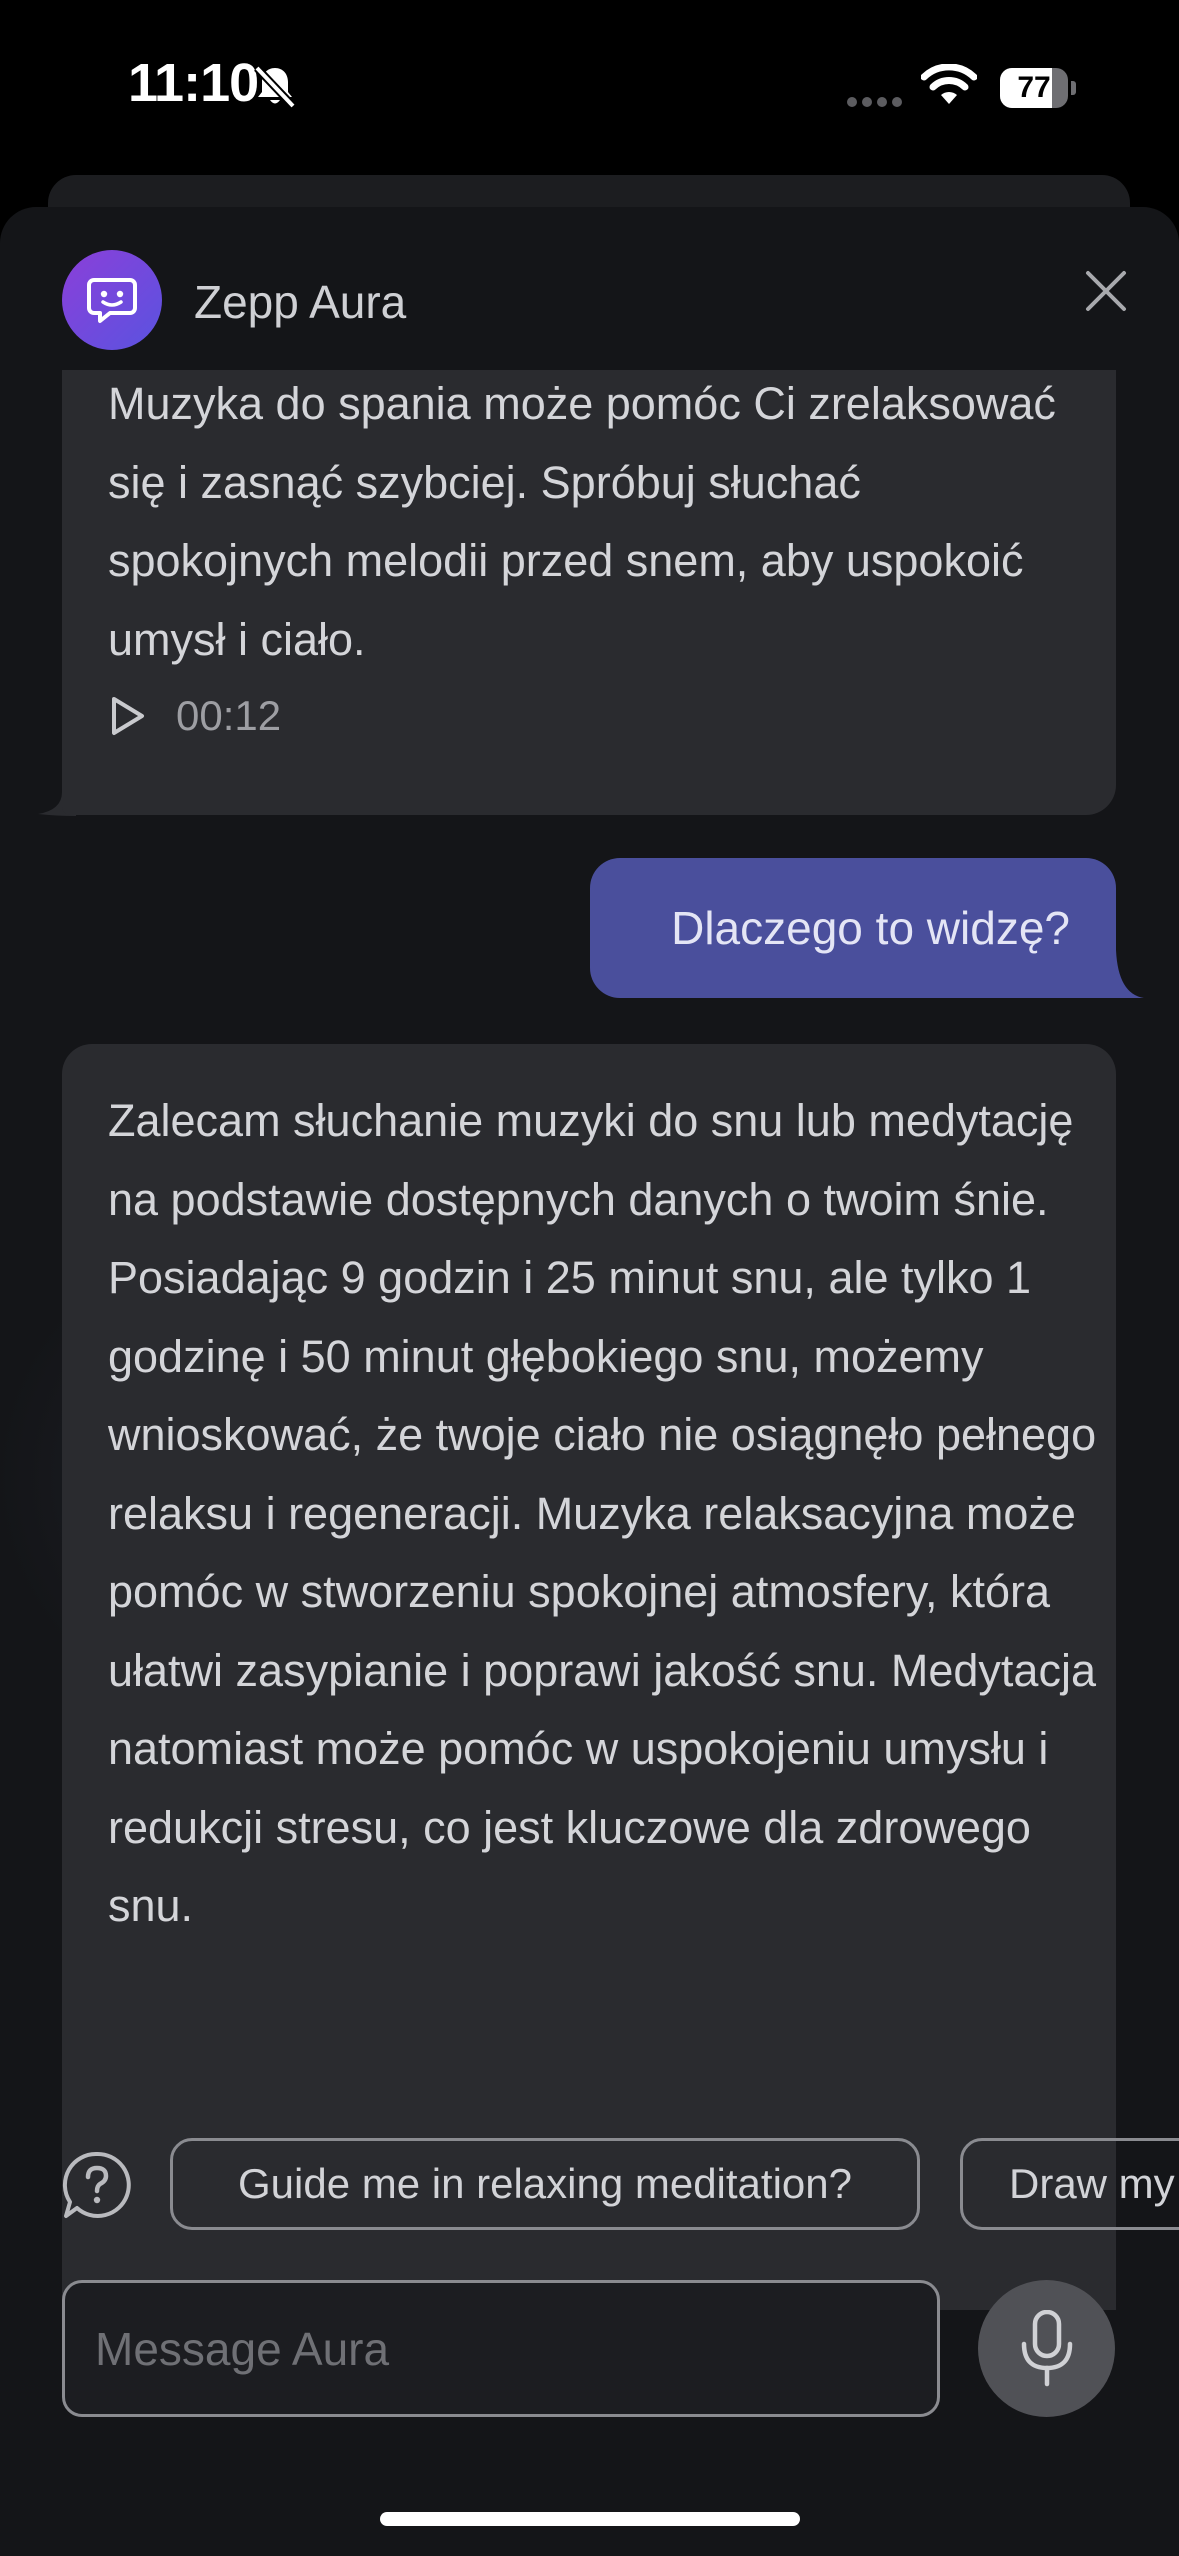  Describe the element at coordinates (590, 2519) in the screenshot. I see `home-indicator` at that location.